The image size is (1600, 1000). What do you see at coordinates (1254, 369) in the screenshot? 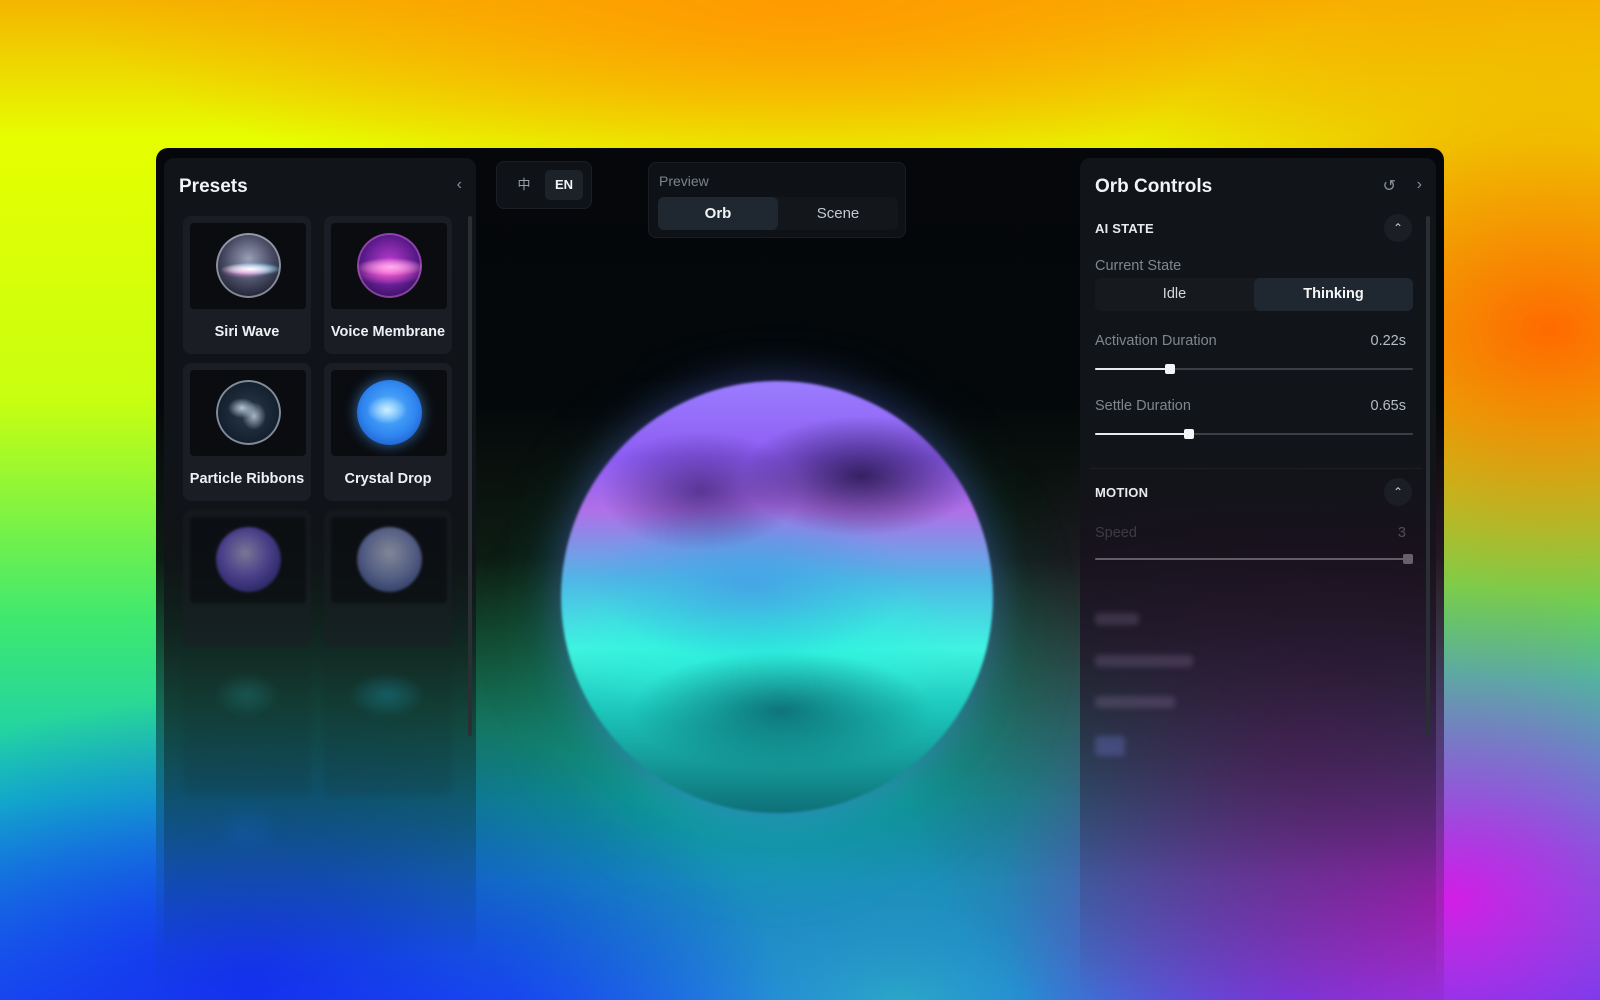
I see `activation-duration-slider` at bounding box center [1254, 369].